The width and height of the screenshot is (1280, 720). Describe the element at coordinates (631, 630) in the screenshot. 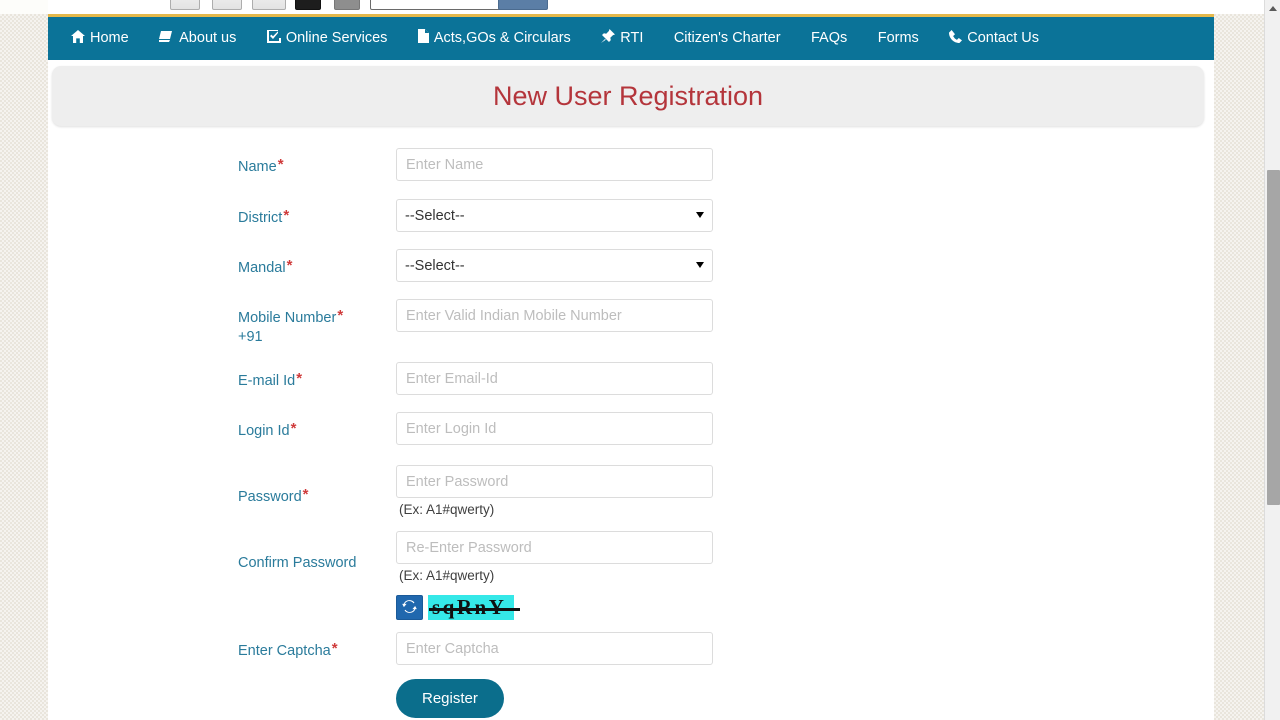

I see `form-row-captcha: sqRnY Enter Captcha*` at that location.